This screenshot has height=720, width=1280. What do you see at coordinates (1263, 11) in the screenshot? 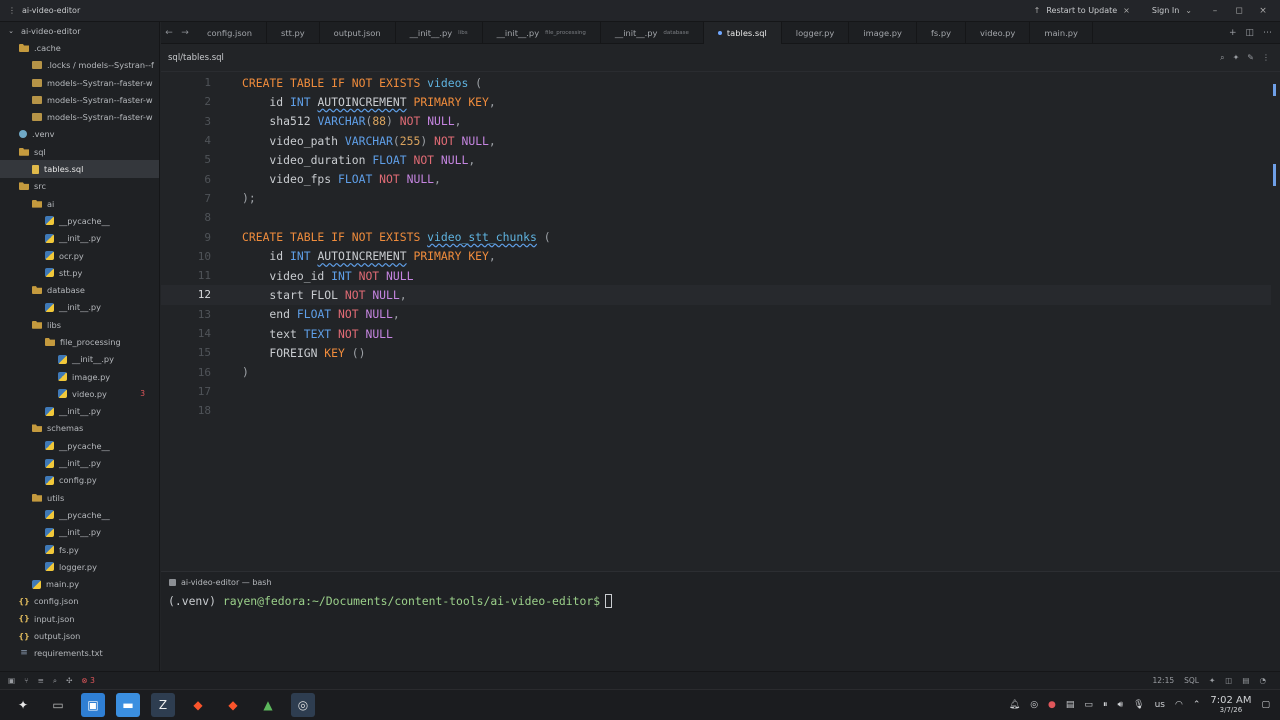
I see `window-close-icon: ×` at bounding box center [1263, 11].